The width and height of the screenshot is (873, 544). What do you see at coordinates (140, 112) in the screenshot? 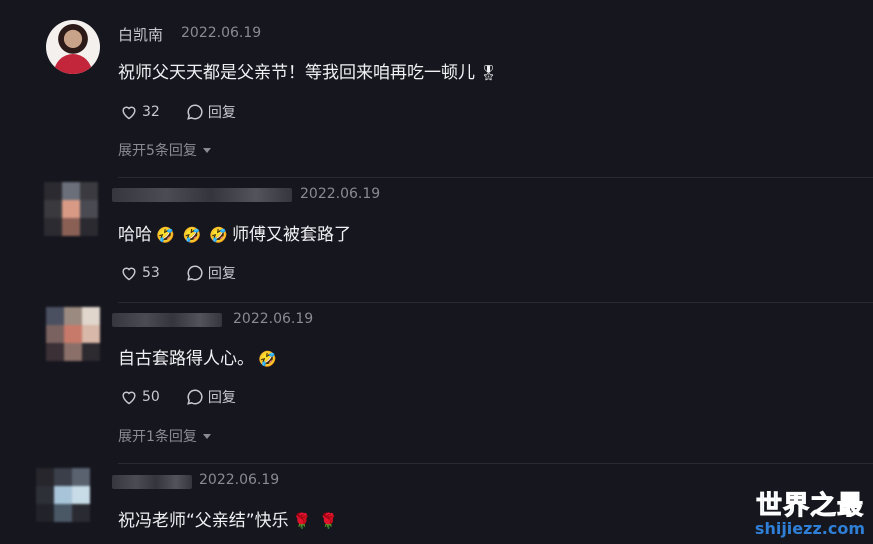
I see `like-button: 32` at bounding box center [140, 112].